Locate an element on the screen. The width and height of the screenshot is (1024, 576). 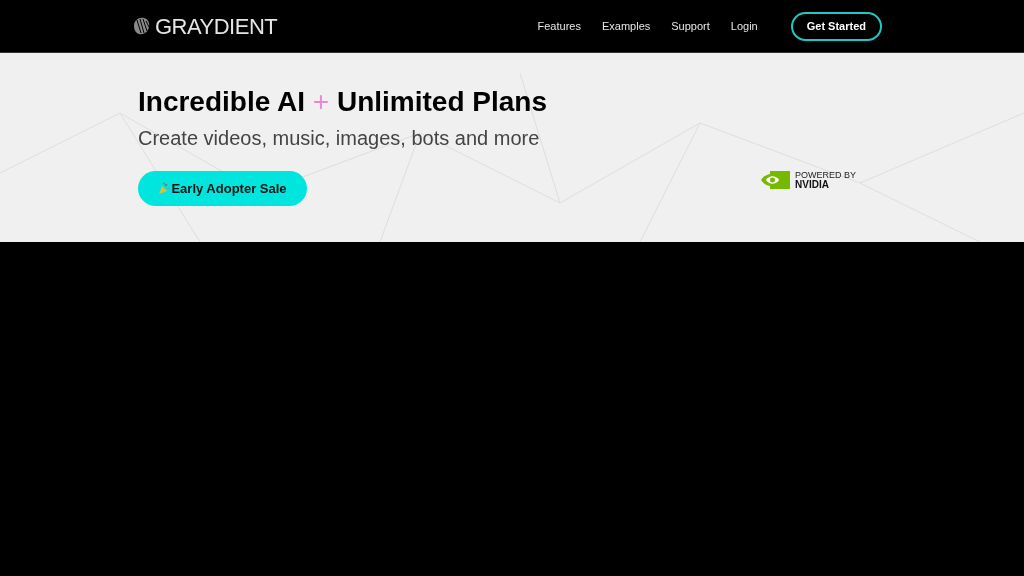
nav-link: Features is located at coordinates (559, 26).